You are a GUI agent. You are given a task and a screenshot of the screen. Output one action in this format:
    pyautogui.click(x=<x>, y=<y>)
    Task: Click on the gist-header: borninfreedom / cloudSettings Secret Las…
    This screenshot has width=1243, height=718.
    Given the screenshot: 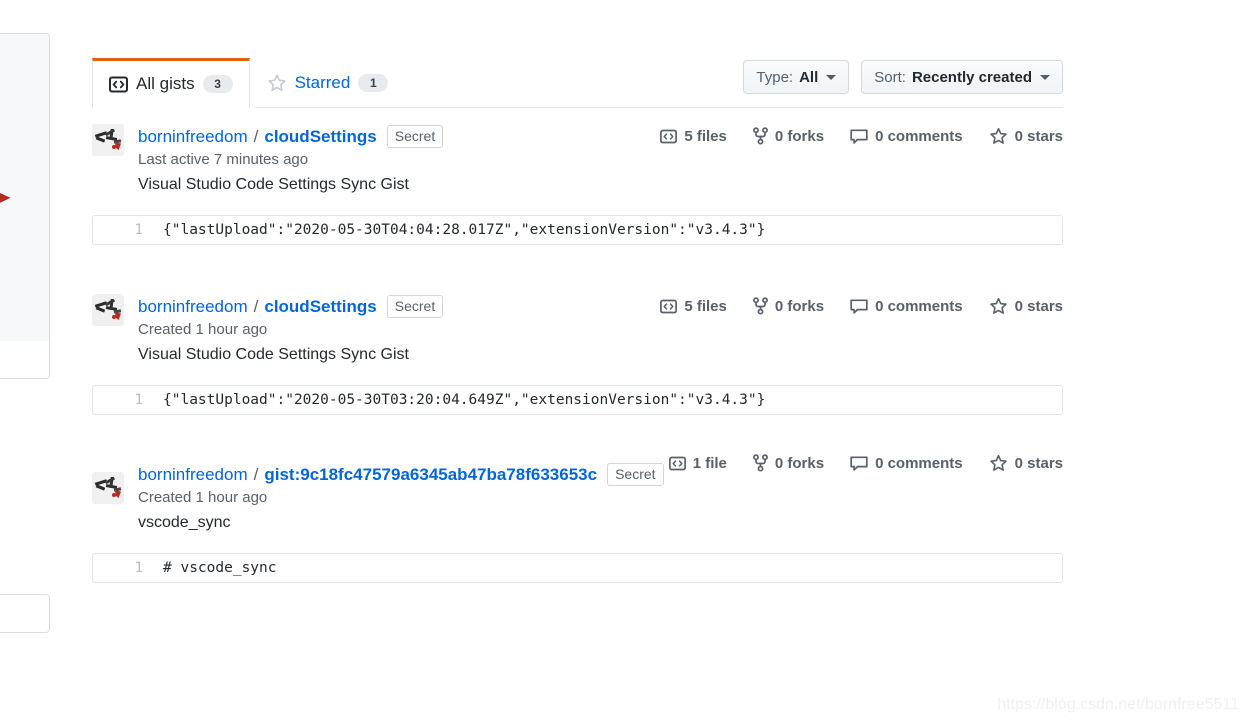 What is the action you would take?
    pyautogui.click(x=577, y=159)
    